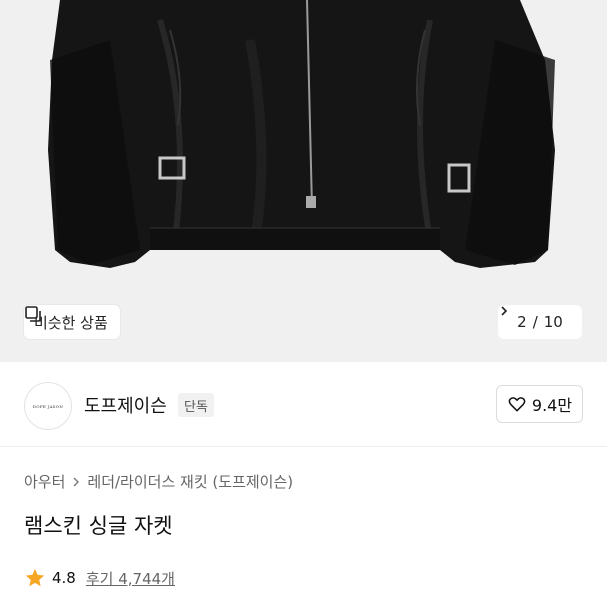 The height and width of the screenshot is (607, 607). I want to click on like-button: 9.4만, so click(539, 404).